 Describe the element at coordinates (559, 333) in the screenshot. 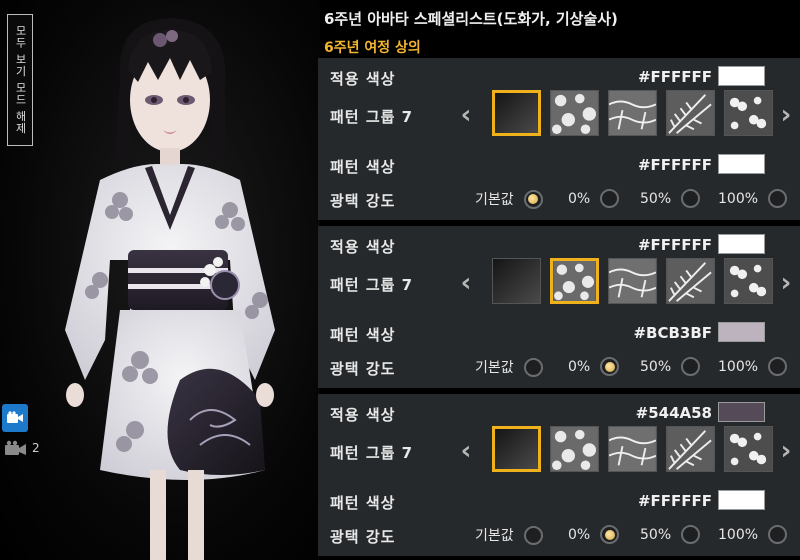

I see `pattern-color-row: 패턴 색상 #BCB3BF` at that location.